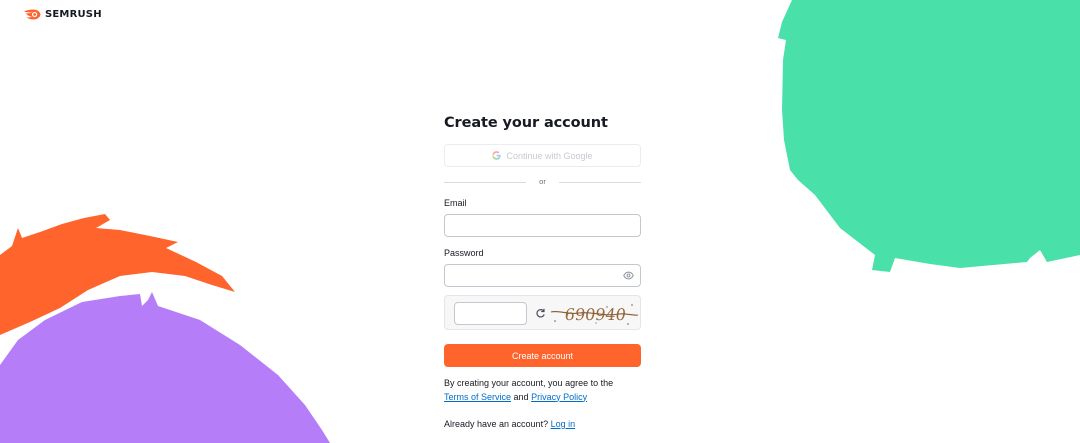 Image resolution: width=1080 pixels, height=443 pixels. I want to click on log-in-link: Log in, so click(563, 424).